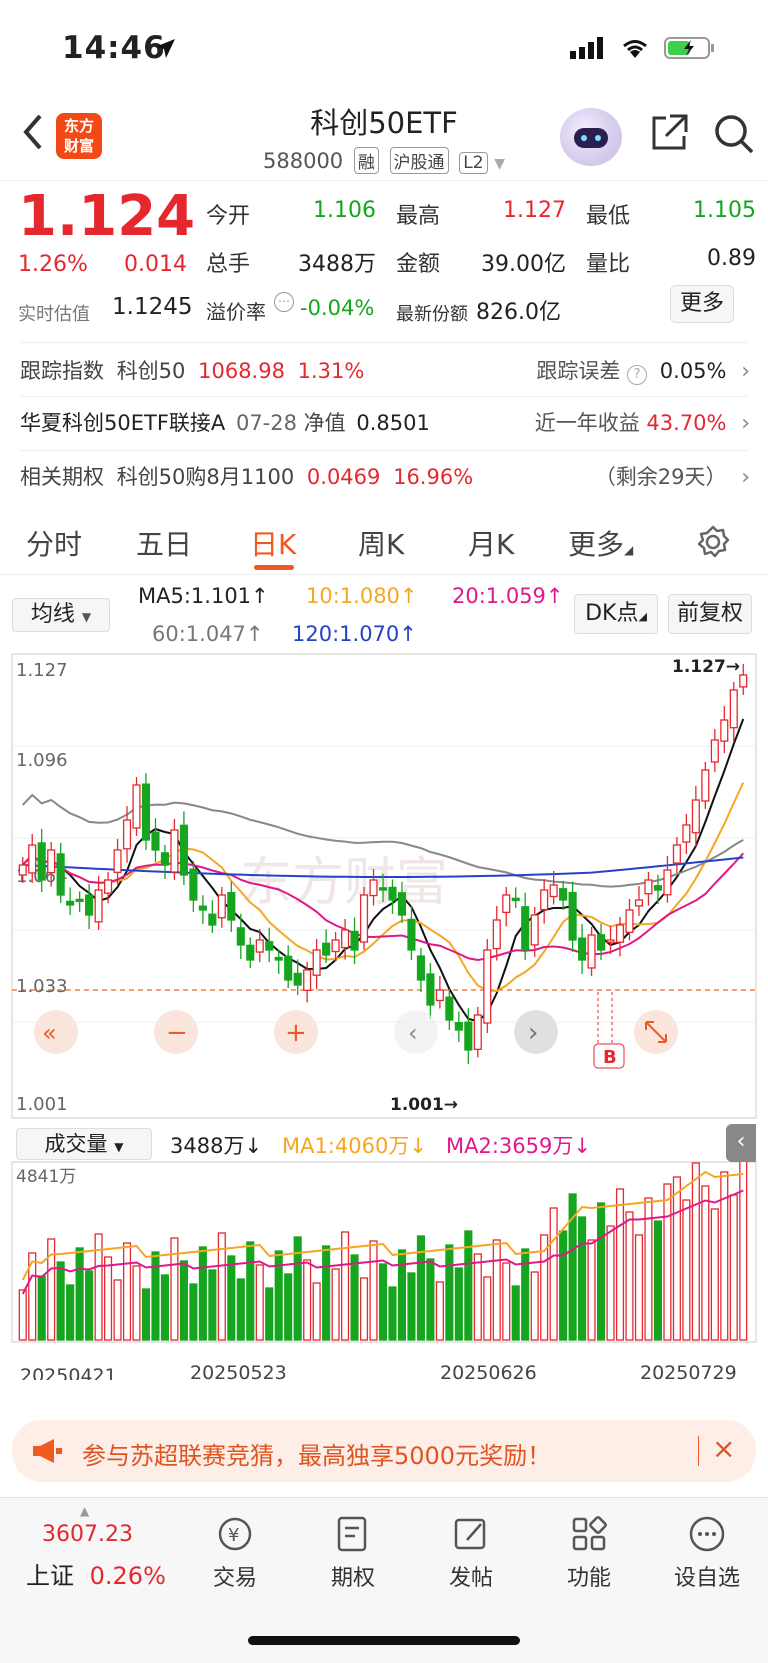  What do you see at coordinates (689, 48) in the screenshot?
I see `battery-icon` at bounding box center [689, 48].